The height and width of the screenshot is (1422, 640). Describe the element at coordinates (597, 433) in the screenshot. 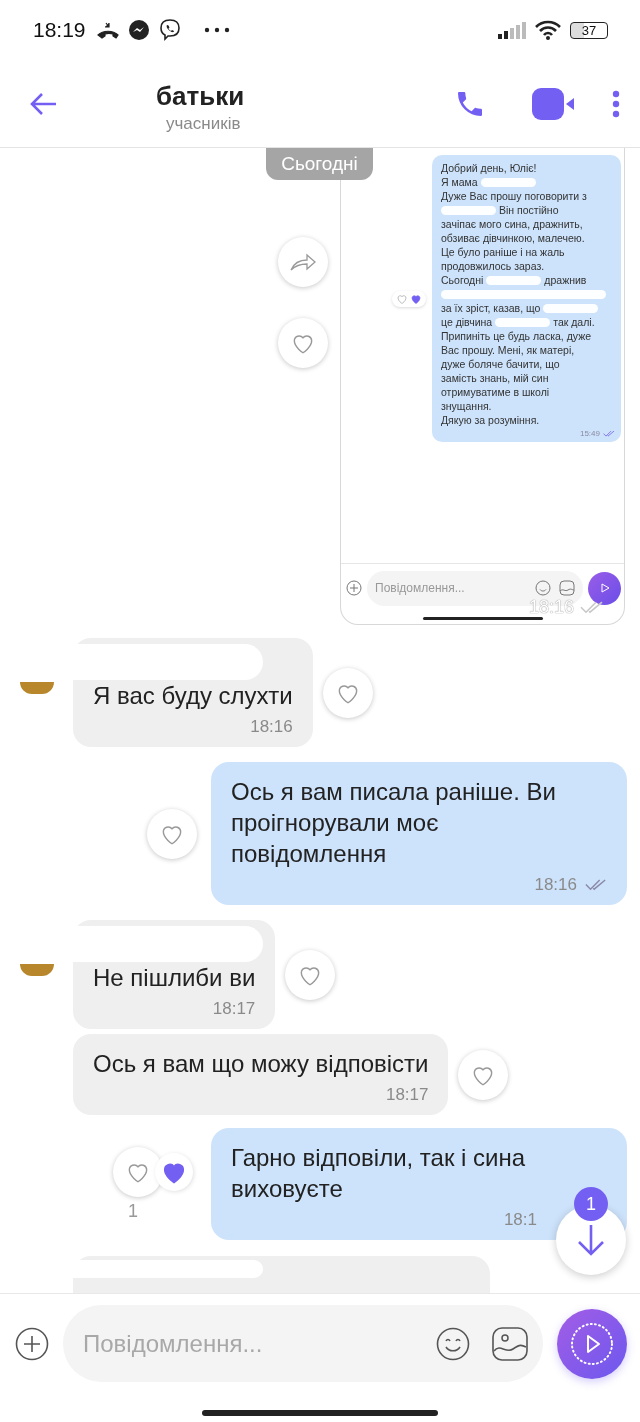

I see `message-time: 15:49` at that location.